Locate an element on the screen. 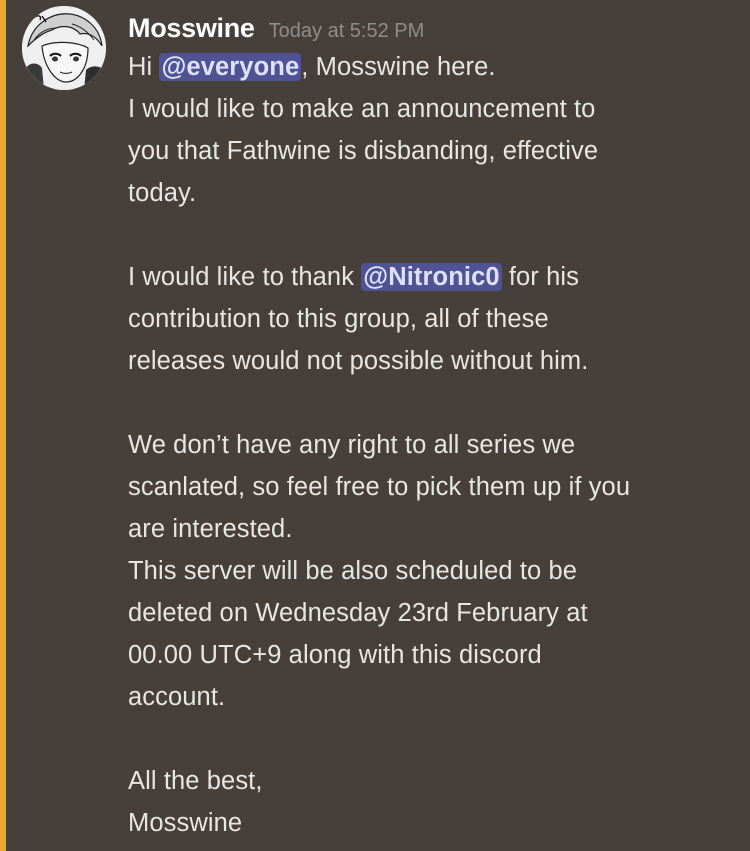  text-segment: for his is located at coordinates (540, 277).